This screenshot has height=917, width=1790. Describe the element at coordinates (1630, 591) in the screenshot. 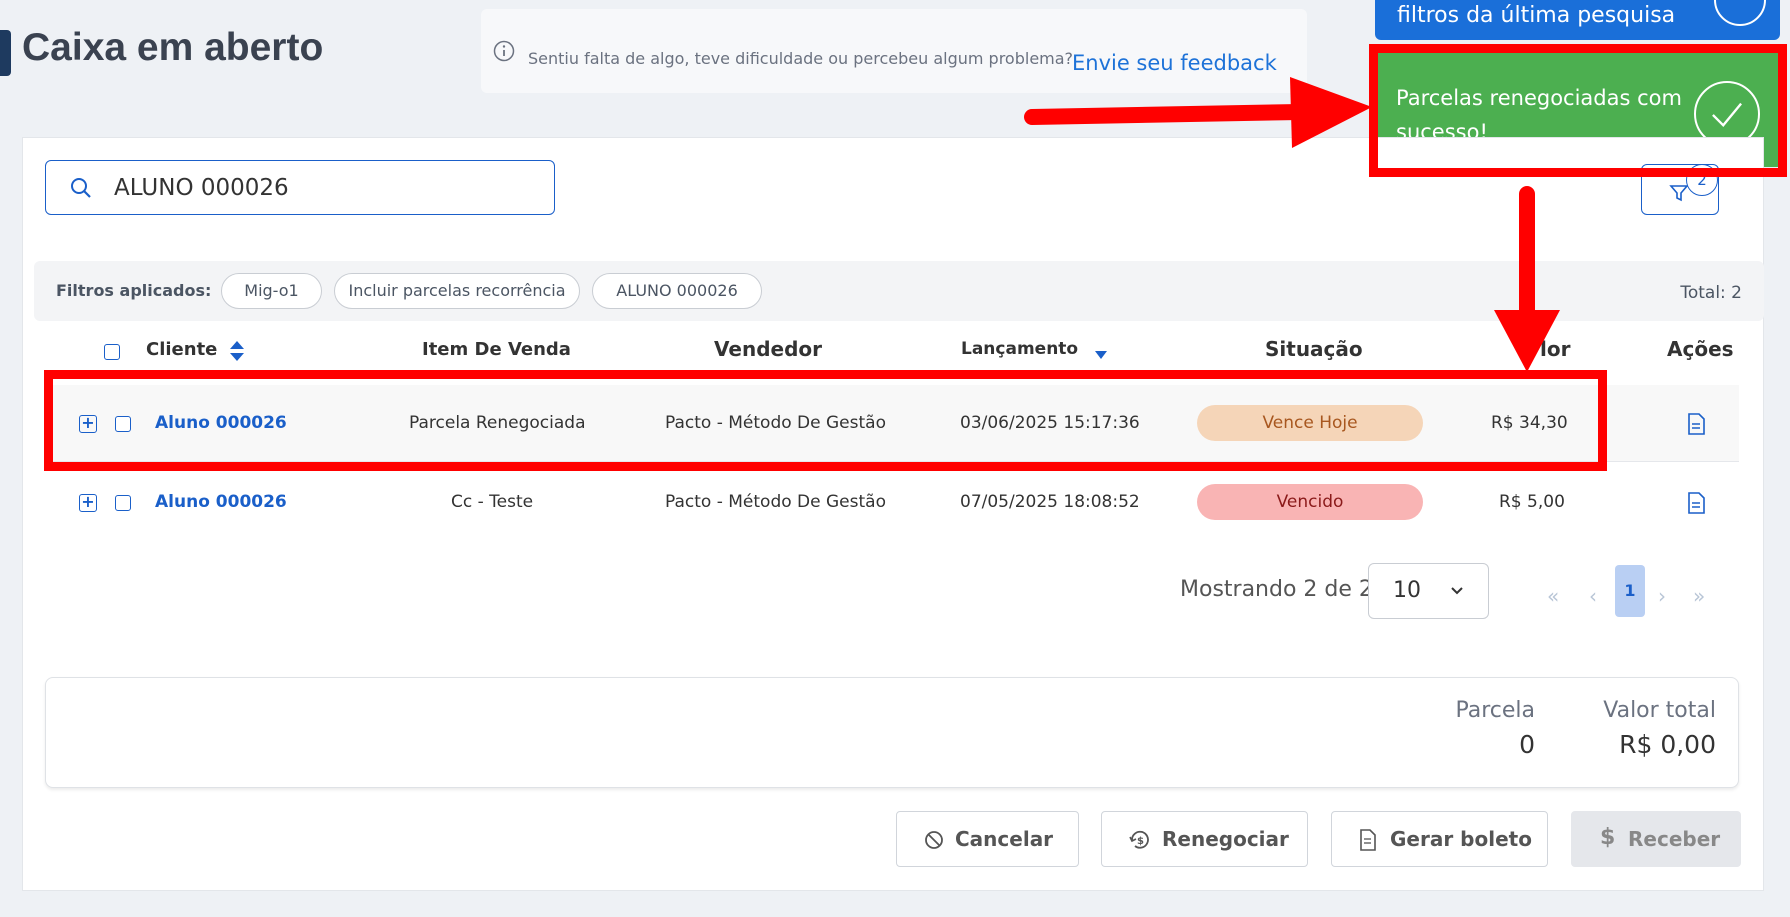

I see `page-1-button: 1` at that location.